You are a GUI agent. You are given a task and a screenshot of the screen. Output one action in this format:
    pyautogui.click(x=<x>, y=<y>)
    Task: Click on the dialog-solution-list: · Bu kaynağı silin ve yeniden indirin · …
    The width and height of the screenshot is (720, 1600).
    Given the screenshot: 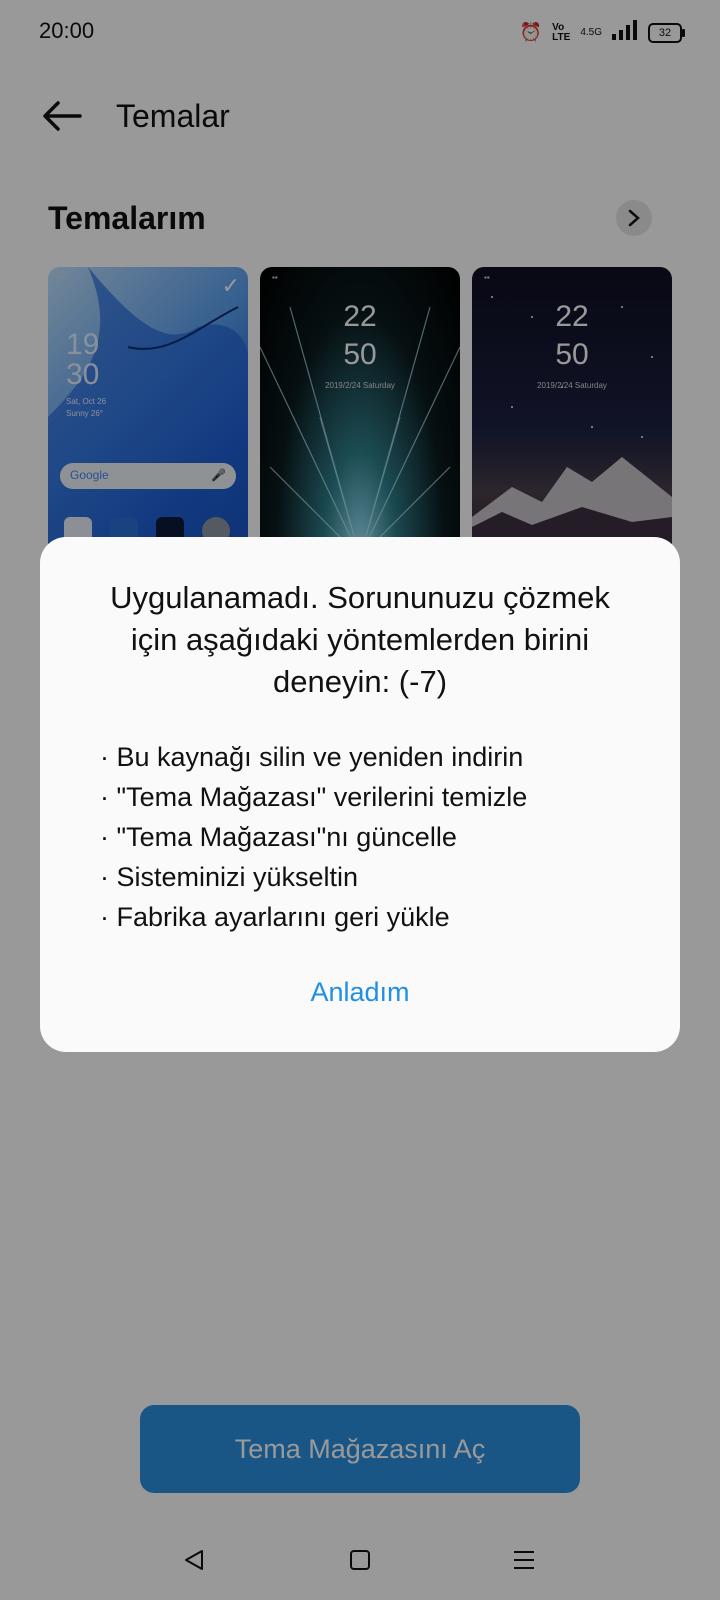 What is the action you would take?
    pyautogui.click(x=370, y=837)
    